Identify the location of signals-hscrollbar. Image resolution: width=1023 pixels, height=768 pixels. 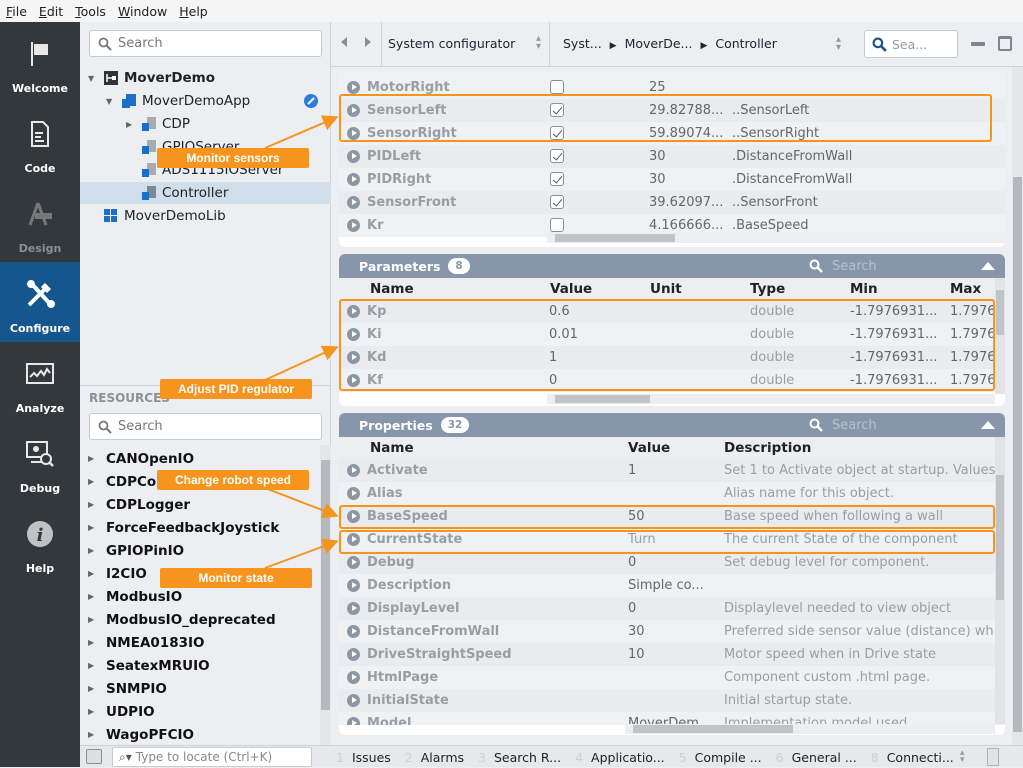
(776, 238).